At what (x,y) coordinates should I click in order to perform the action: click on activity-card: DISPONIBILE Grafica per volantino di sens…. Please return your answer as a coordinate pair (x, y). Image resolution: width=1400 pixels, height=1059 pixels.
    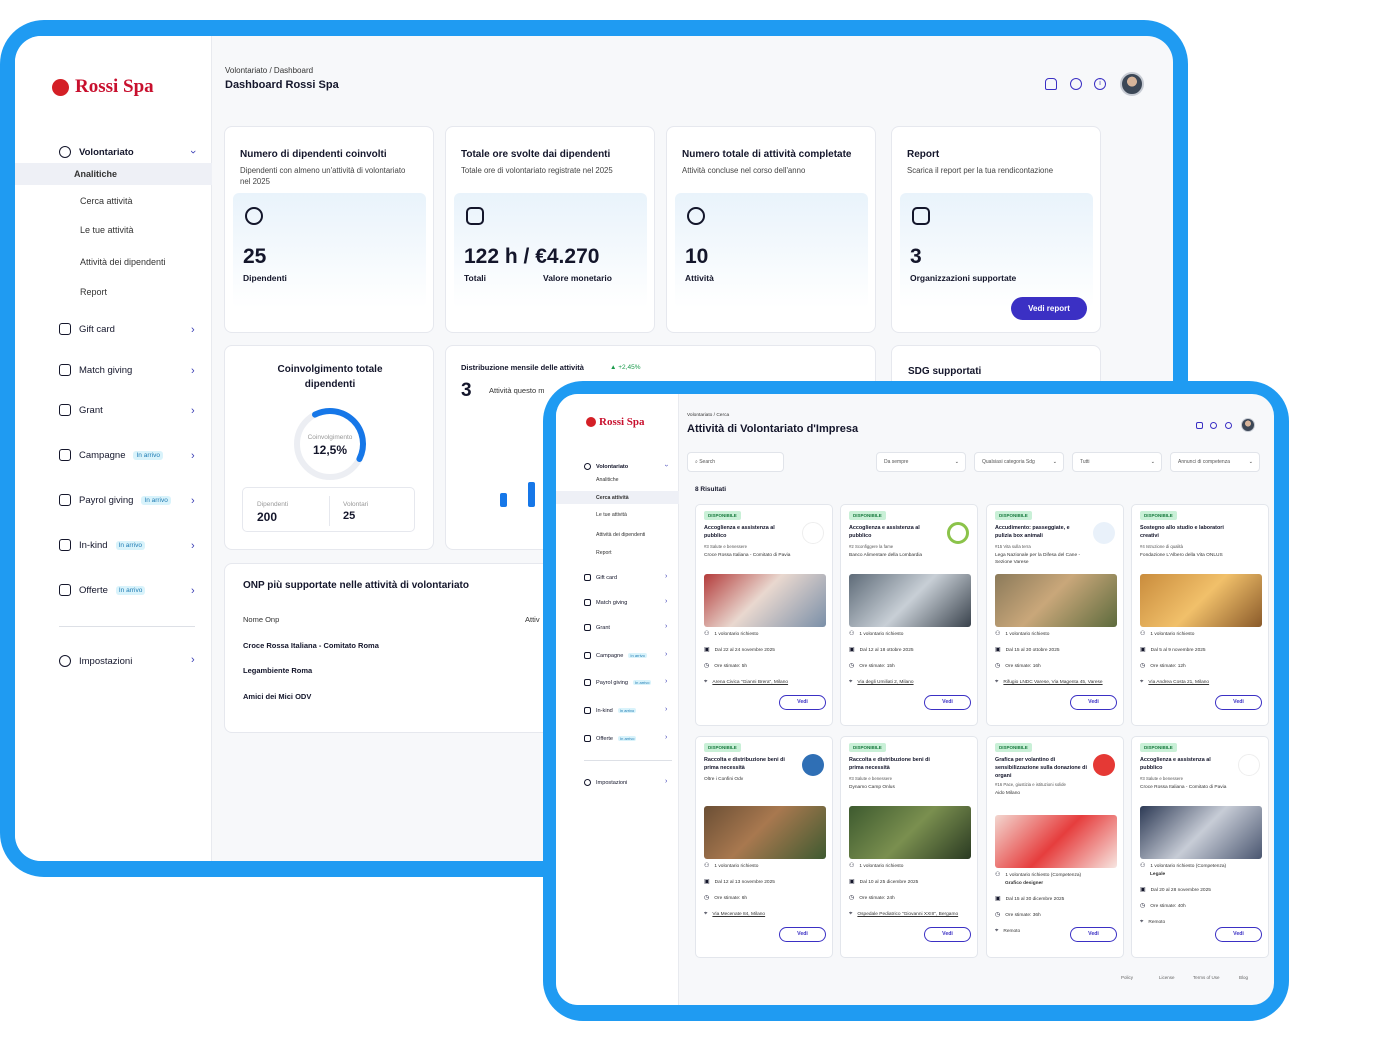
    Looking at the image, I should click on (1055, 847).